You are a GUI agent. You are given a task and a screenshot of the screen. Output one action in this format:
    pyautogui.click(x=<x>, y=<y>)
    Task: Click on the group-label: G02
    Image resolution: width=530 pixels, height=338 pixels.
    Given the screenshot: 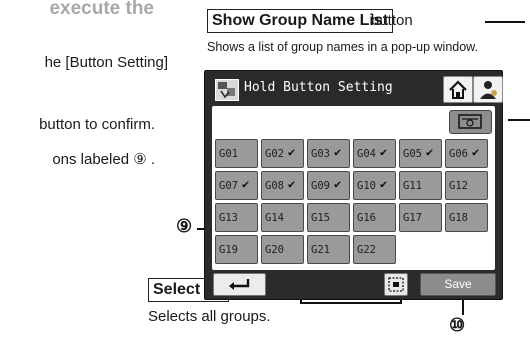 What is the action you would take?
    pyautogui.click(x=274, y=154)
    